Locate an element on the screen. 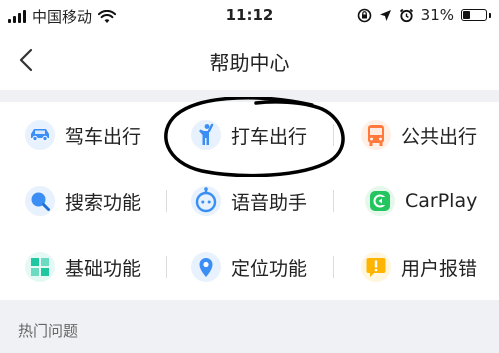  category-label: 驾车出行 is located at coordinates (103, 136).